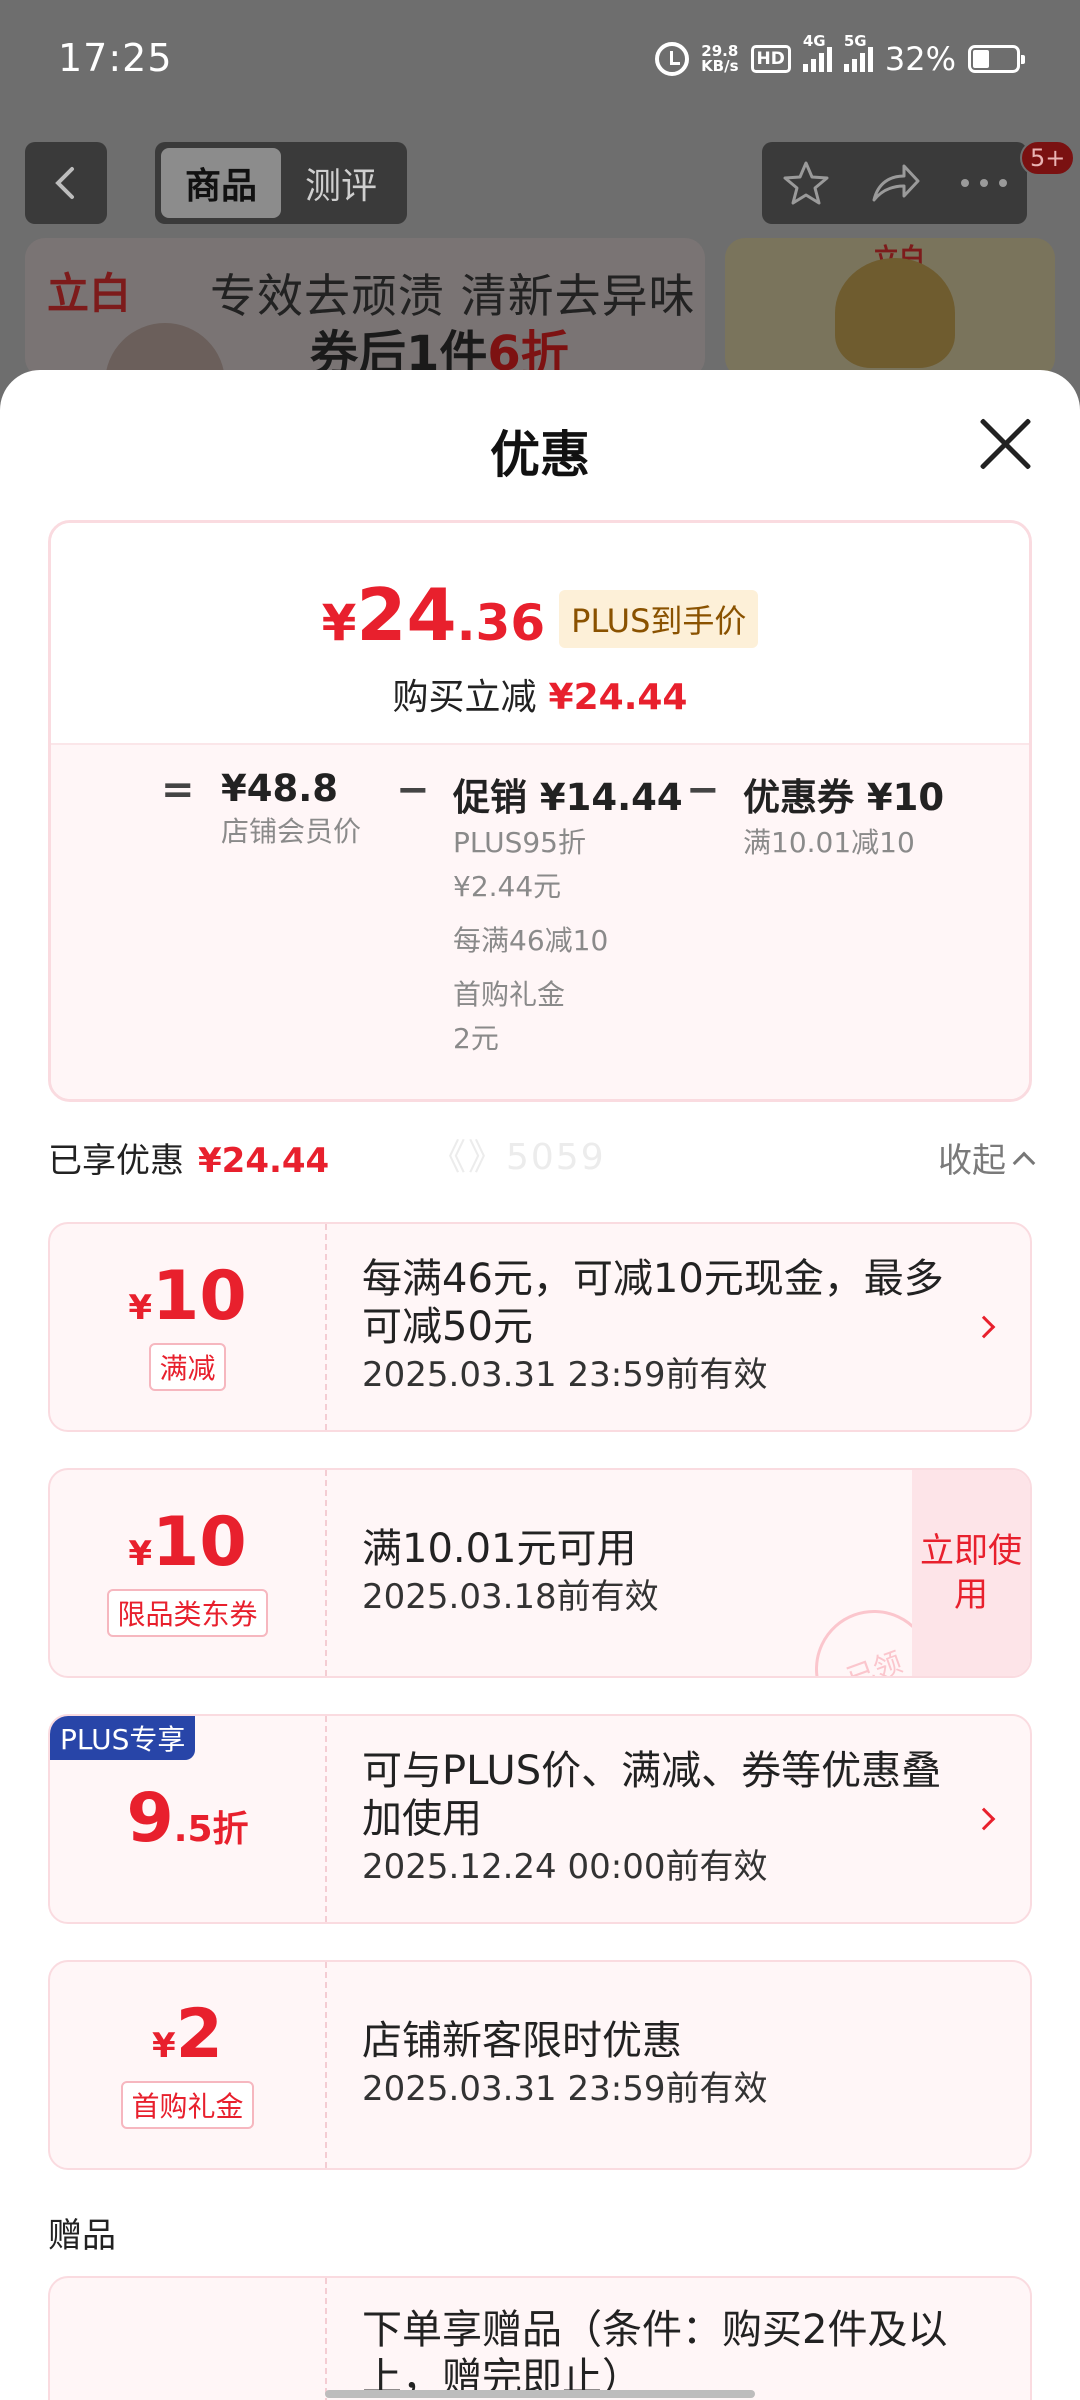 Image resolution: width=1080 pixels, height=2400 pixels. Describe the element at coordinates (770, 59) in the screenshot. I see `hd-icon: HD` at that location.